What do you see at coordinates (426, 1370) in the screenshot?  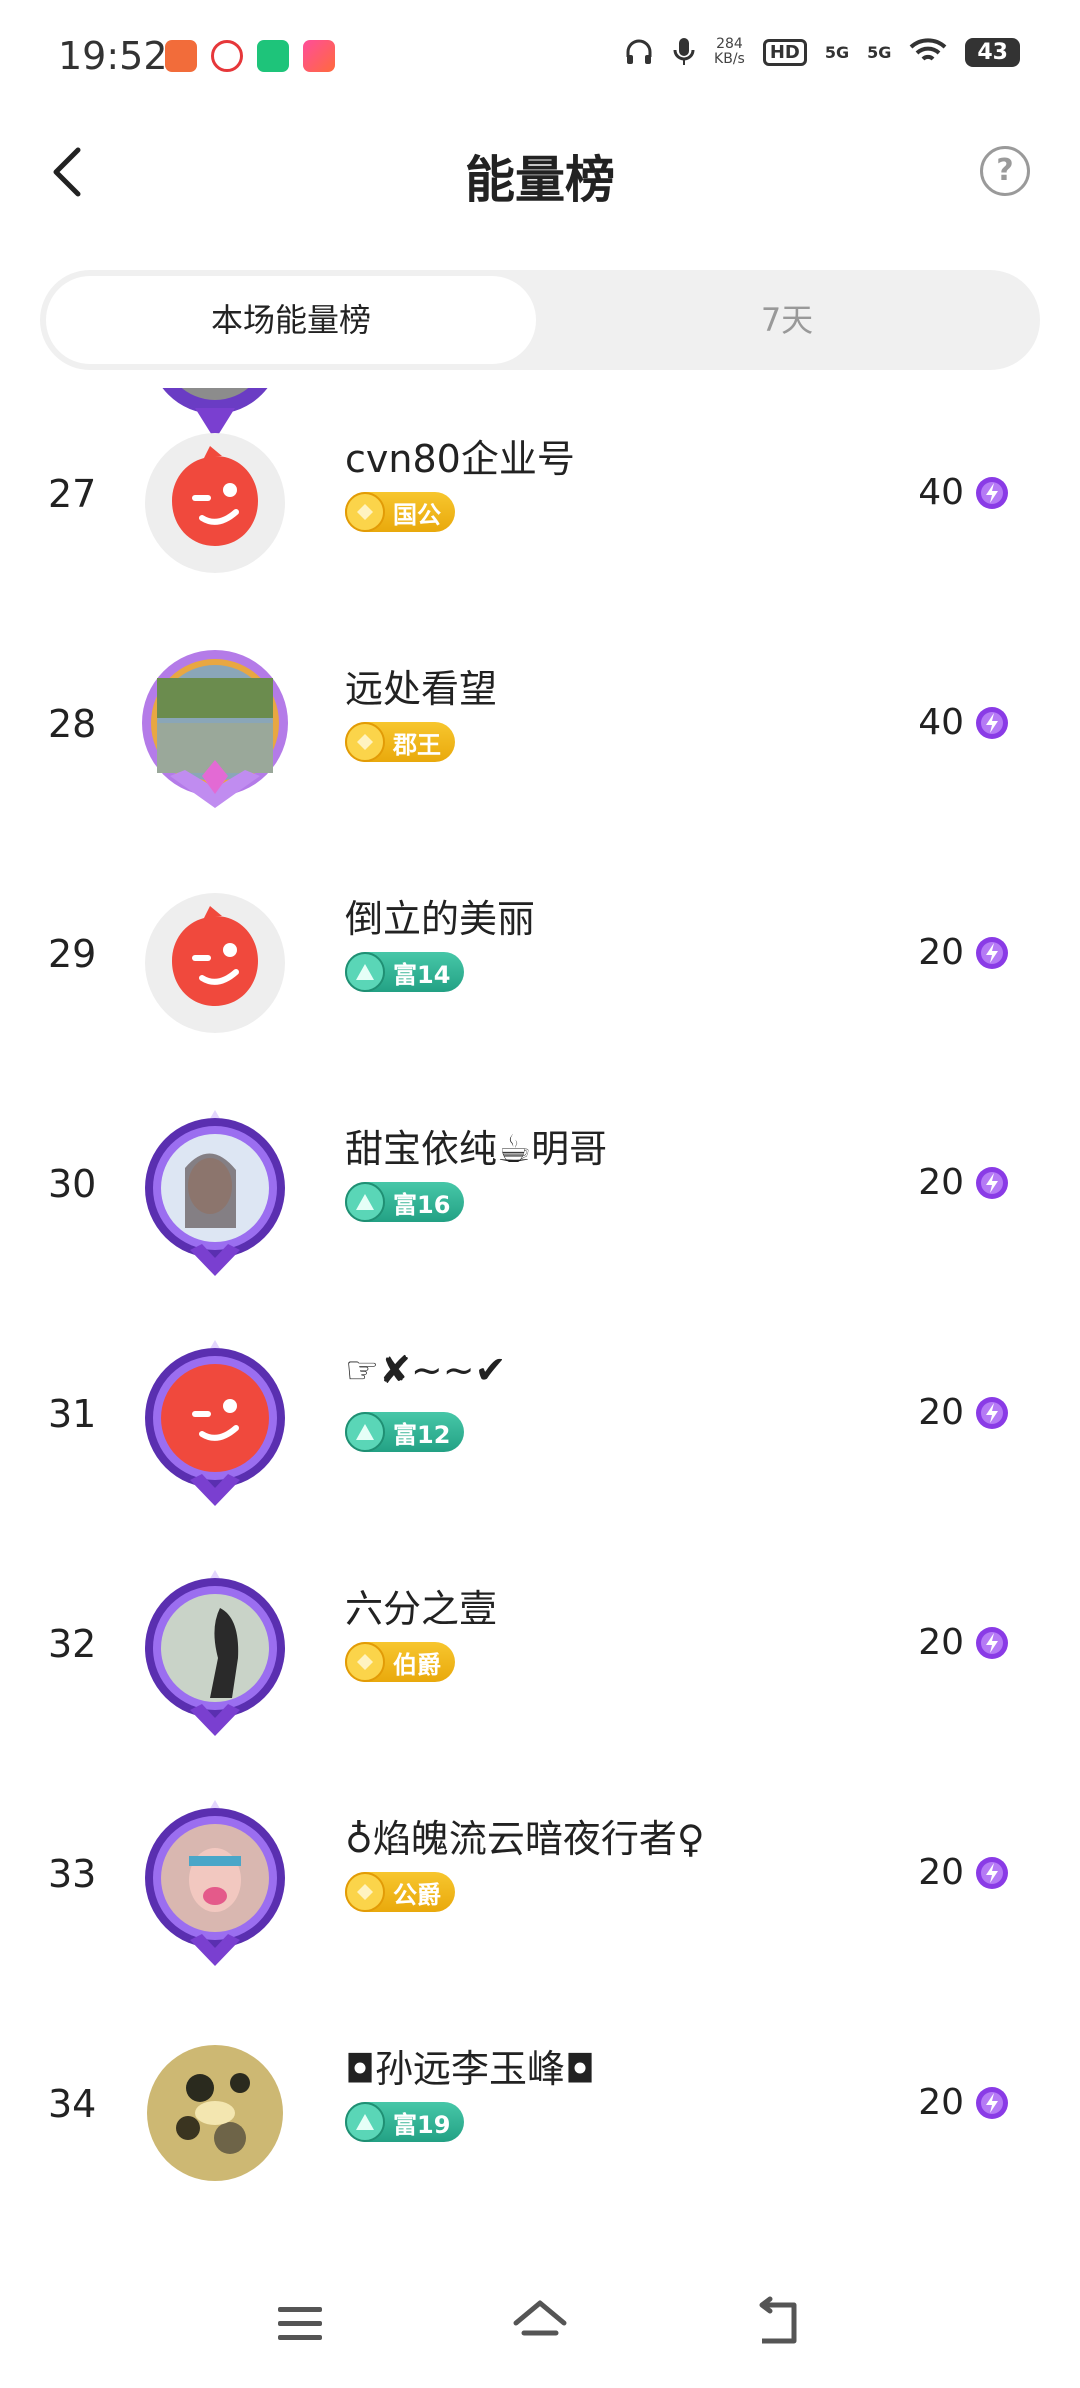 I see `user-name: ☞✘~~✔` at bounding box center [426, 1370].